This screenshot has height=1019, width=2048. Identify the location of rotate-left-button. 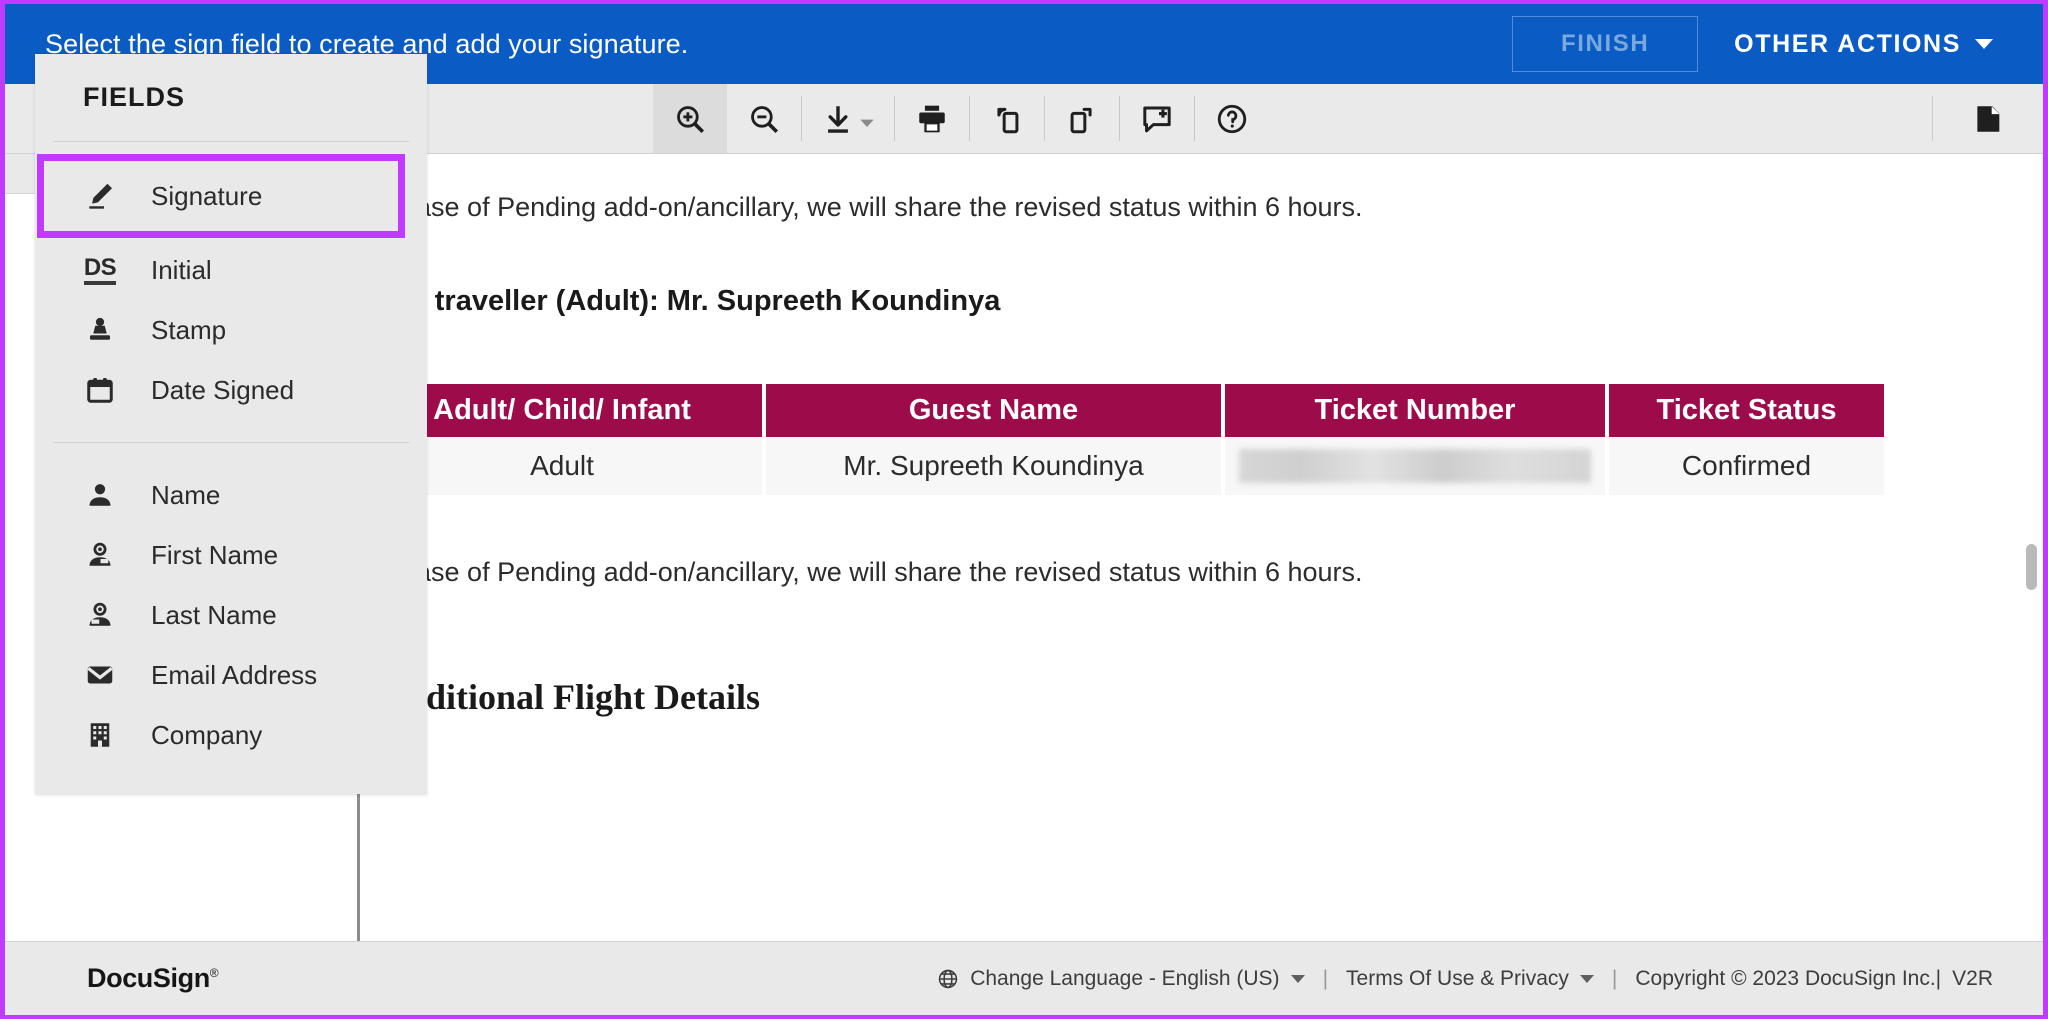
(1007, 118).